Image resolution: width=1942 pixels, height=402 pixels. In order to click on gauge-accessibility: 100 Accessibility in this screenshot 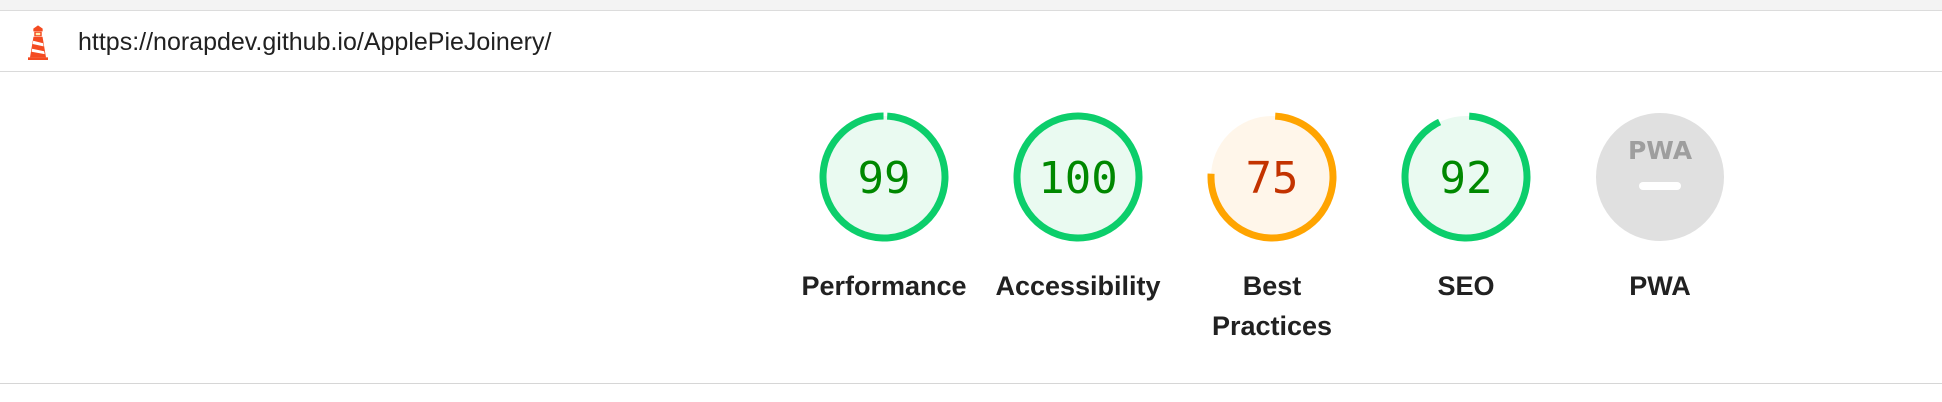, I will do `click(1078, 209)`.